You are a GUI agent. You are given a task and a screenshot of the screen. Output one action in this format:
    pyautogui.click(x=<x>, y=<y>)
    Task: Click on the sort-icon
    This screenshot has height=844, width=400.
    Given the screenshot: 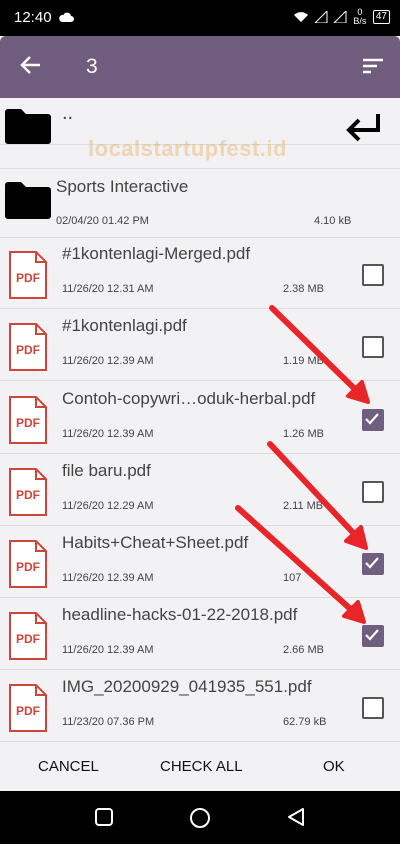 What is the action you would take?
    pyautogui.click(x=373, y=68)
    